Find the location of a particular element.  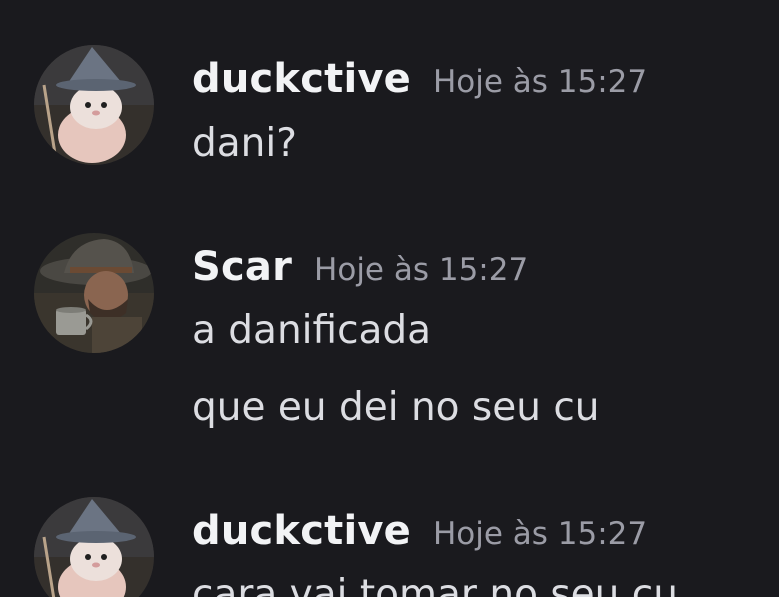

message-header: Scar Hoje às 15:27 is located at coordinates (360, 267).